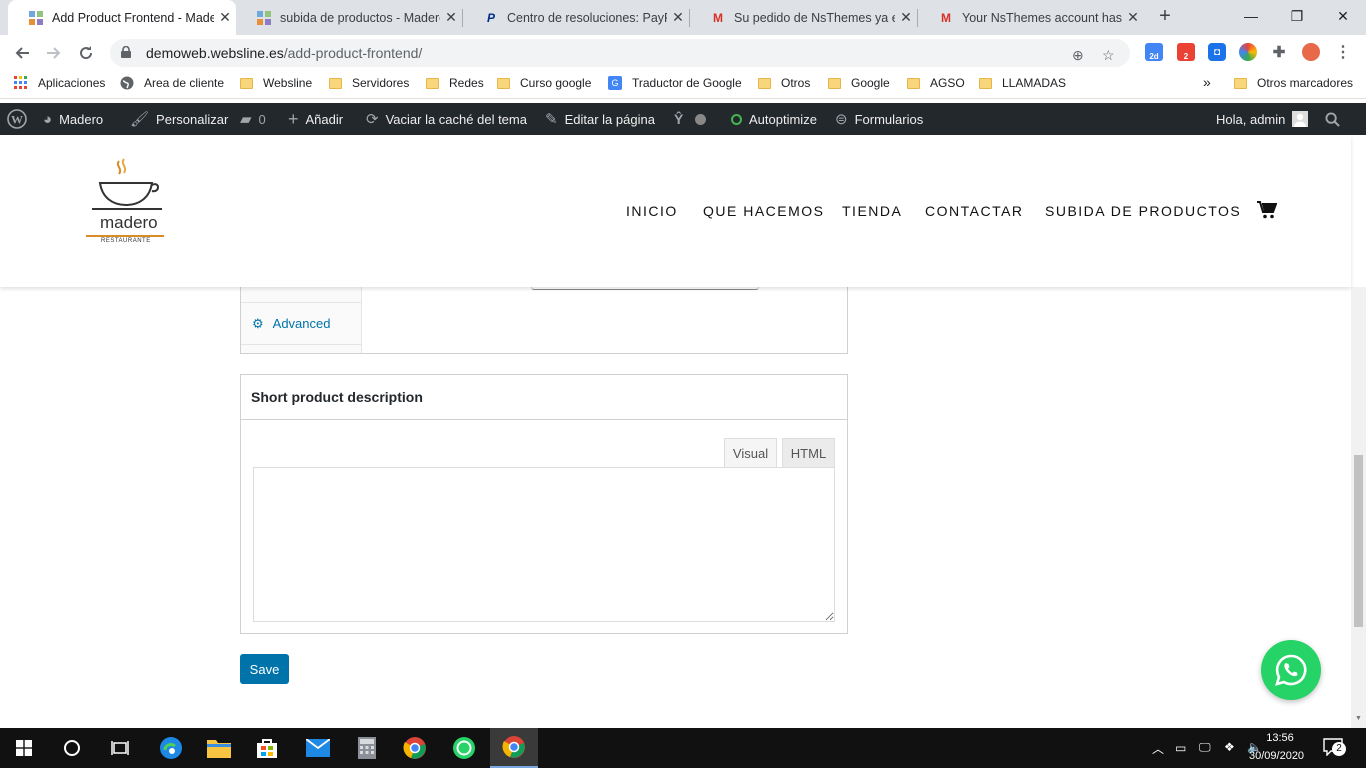 The width and height of the screenshot is (1366, 768). Describe the element at coordinates (446, 119) in the screenshot. I see `adminbar-clear-cache: ⟳ Vaciar la caché del tema` at that location.